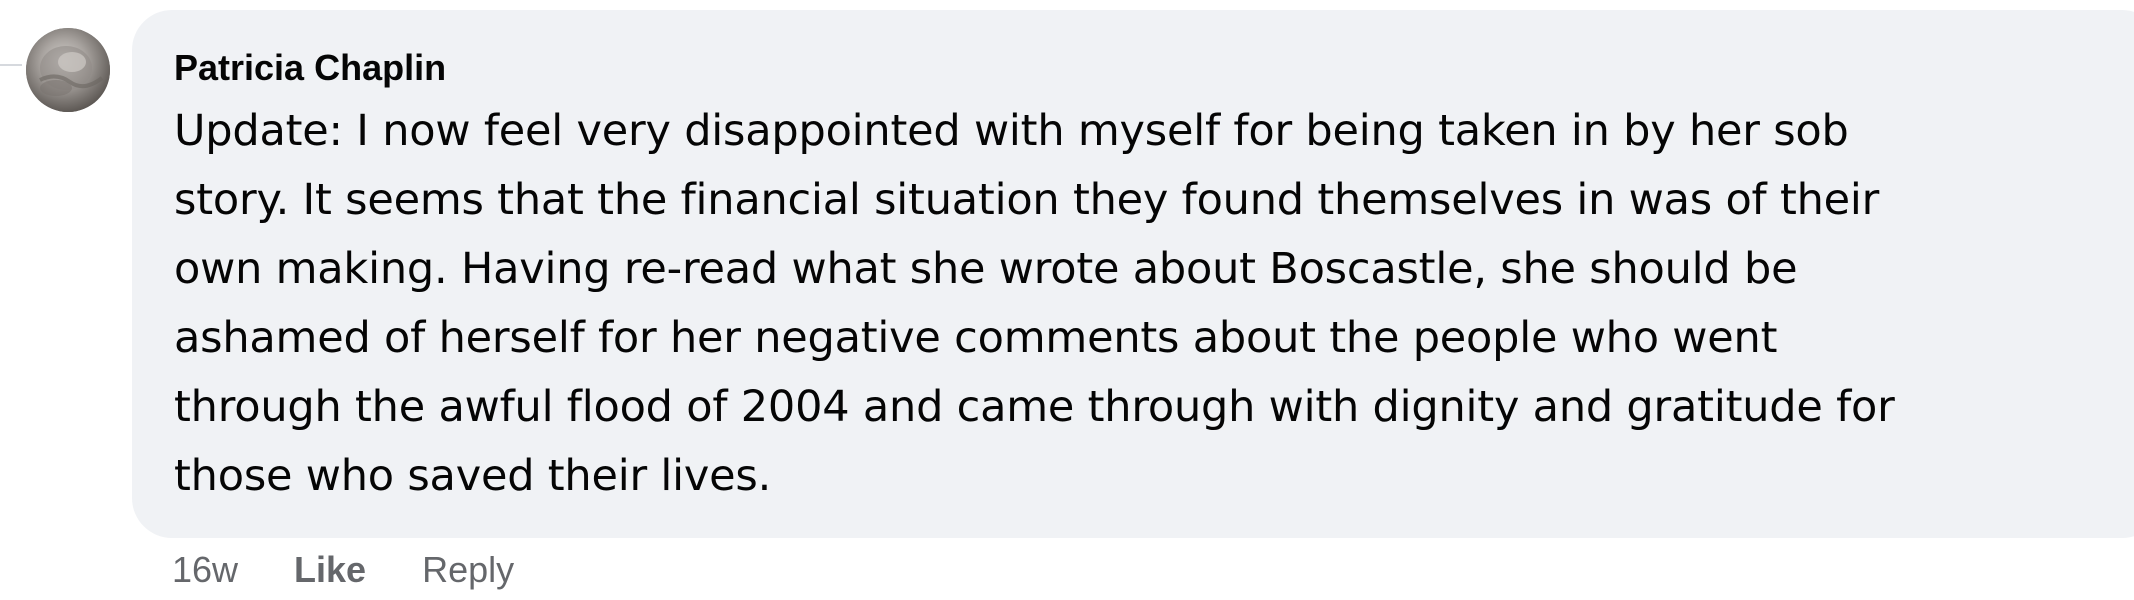  I want to click on reply-button: Reply, so click(468, 570).